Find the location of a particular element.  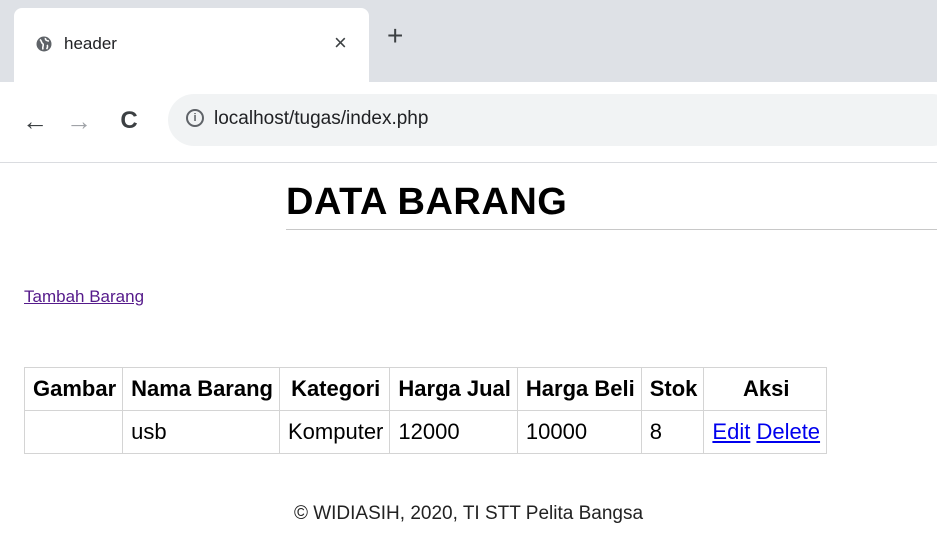

column-header-harga-jual: Harga Jual is located at coordinates (453, 389).